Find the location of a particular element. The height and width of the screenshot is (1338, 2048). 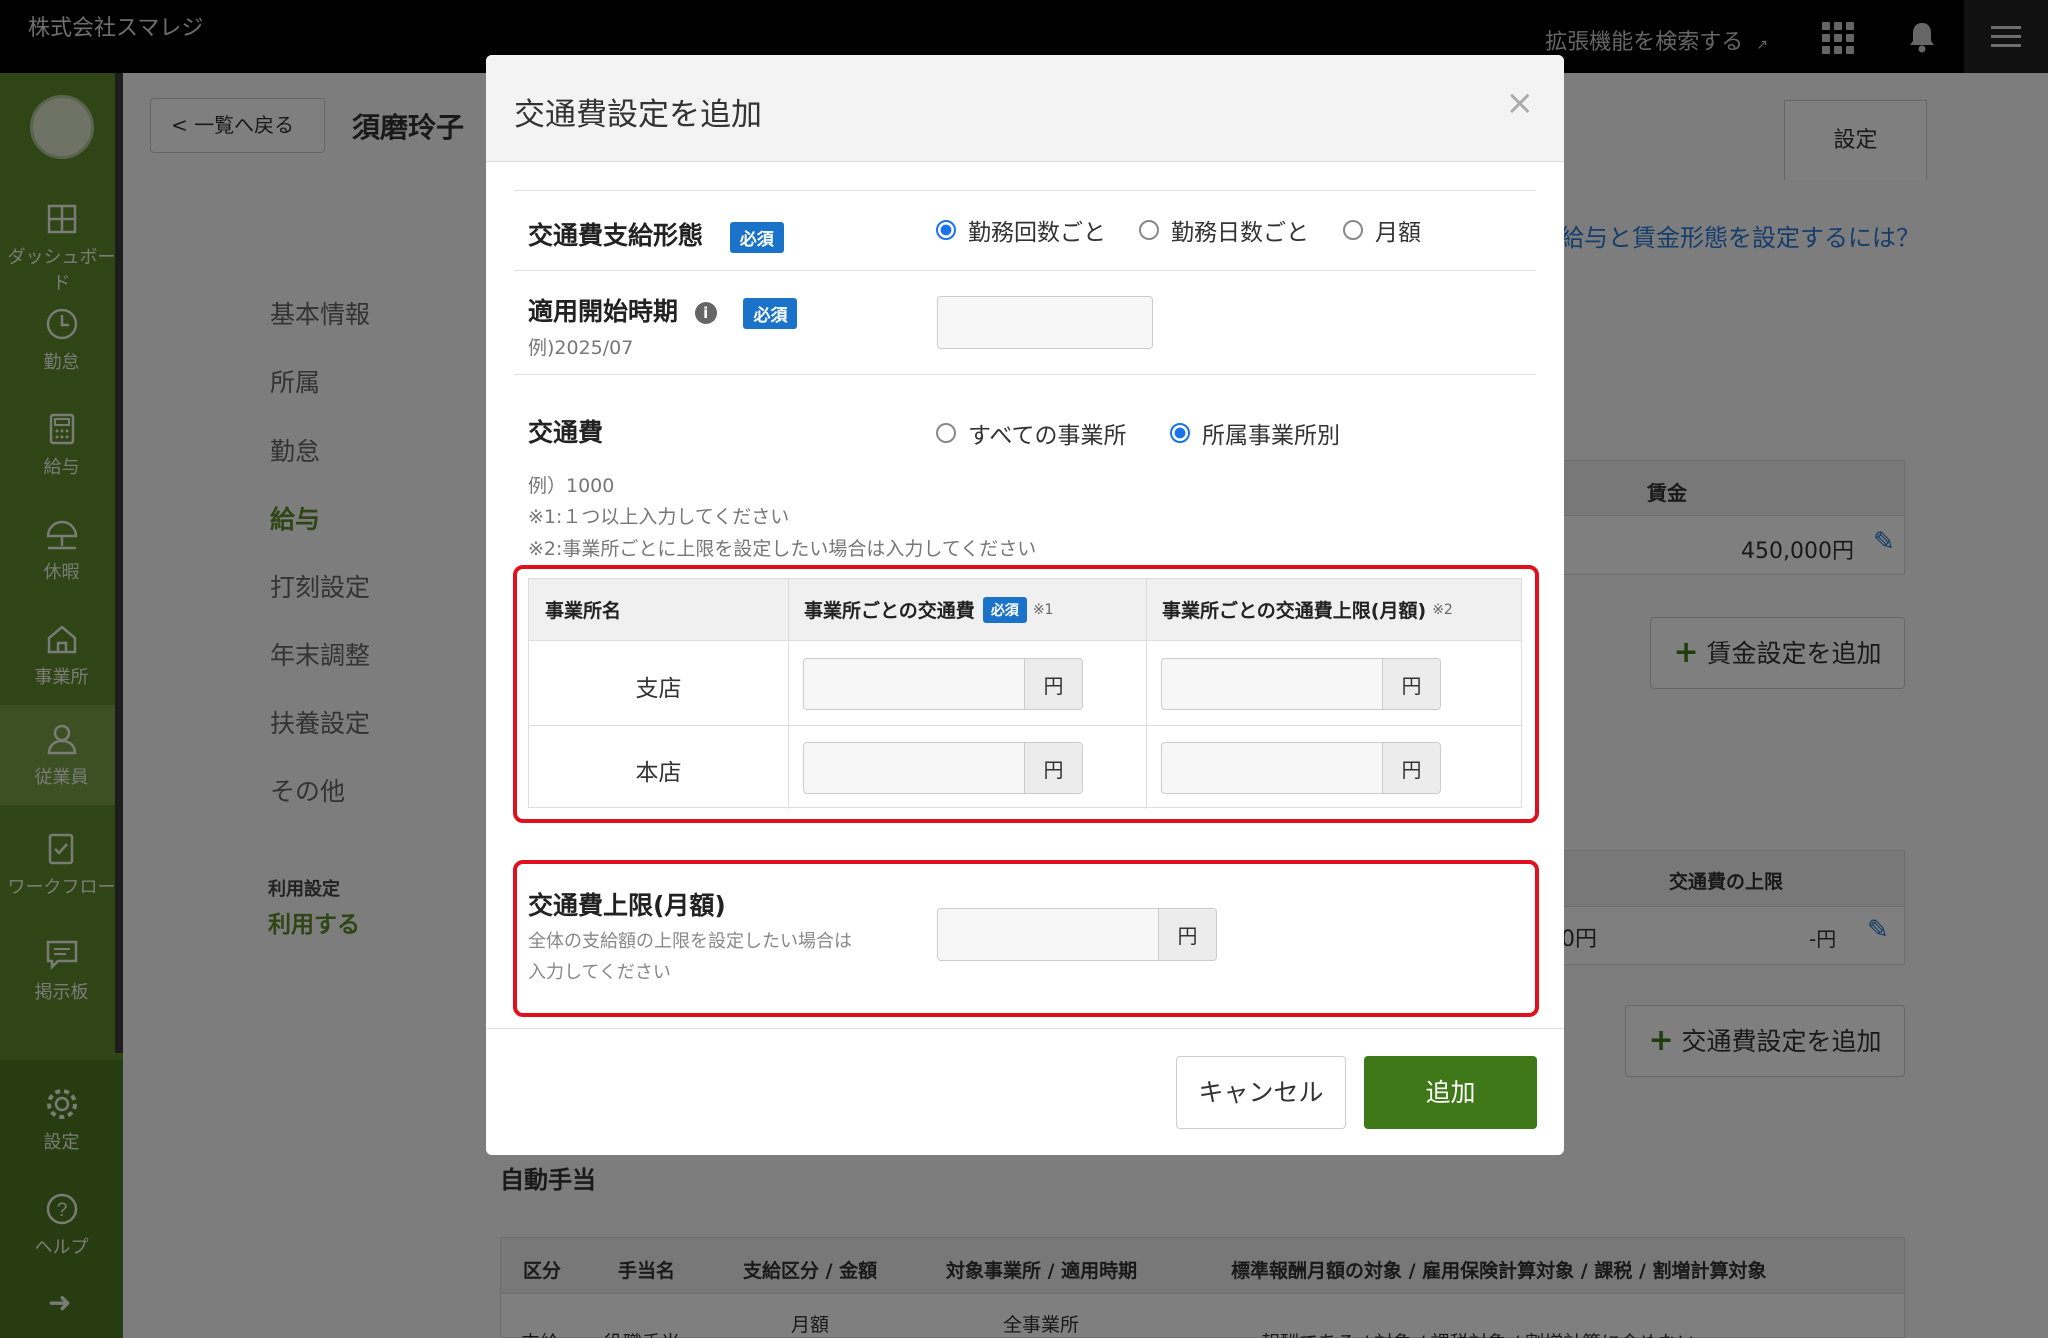

start-period-hint: 例)2025/07 is located at coordinates (581, 348).